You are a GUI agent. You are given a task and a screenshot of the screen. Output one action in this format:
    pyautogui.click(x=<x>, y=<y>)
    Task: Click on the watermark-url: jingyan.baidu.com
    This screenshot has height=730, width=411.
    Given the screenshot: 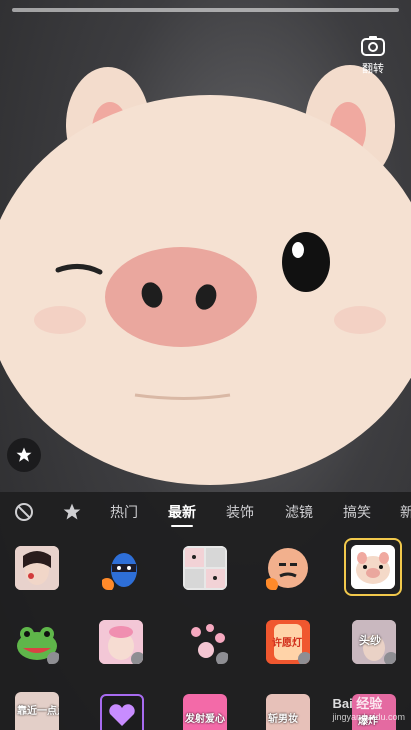 What is the action you would take?
    pyautogui.click(x=368, y=717)
    